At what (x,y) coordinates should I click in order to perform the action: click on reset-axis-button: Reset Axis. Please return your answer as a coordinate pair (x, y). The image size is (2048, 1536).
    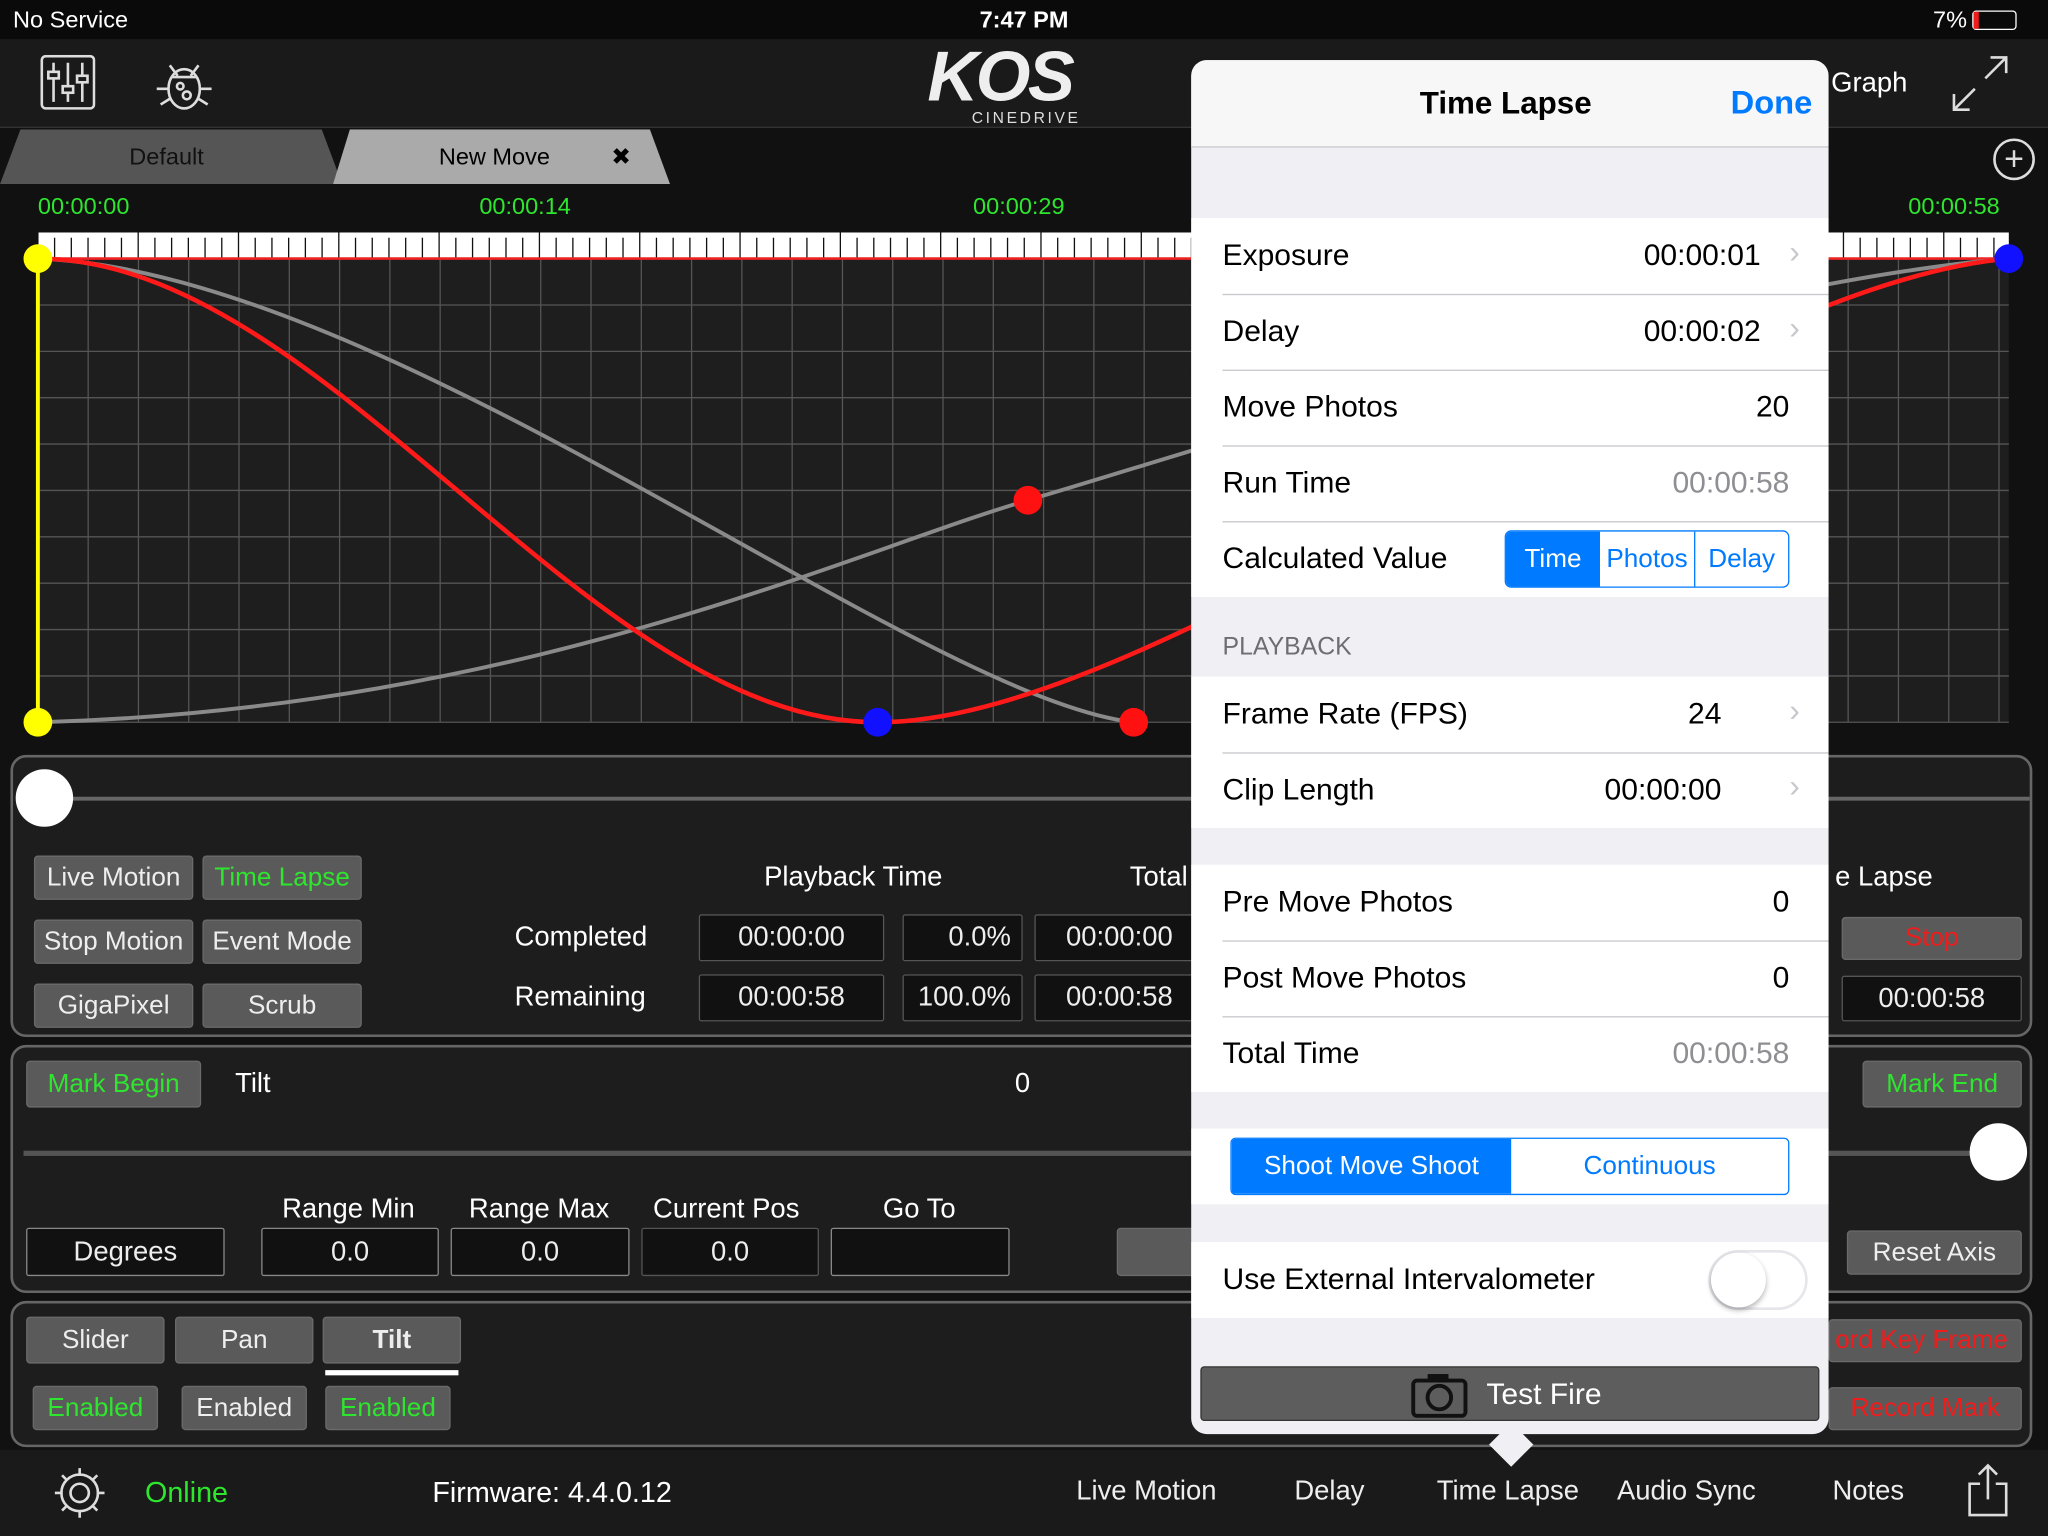
    Looking at the image, I should click on (1934, 1252).